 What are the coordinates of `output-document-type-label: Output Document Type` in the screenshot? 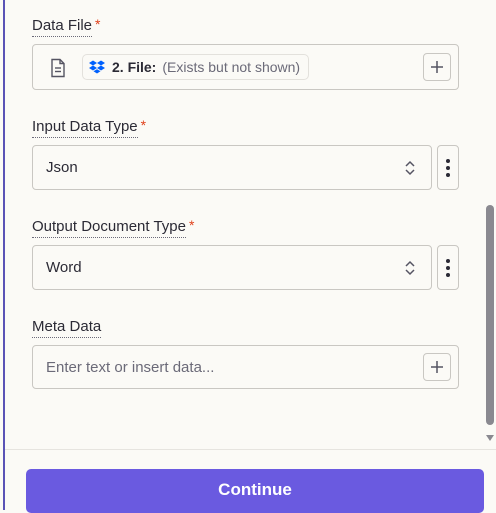 It's located at (109, 228).